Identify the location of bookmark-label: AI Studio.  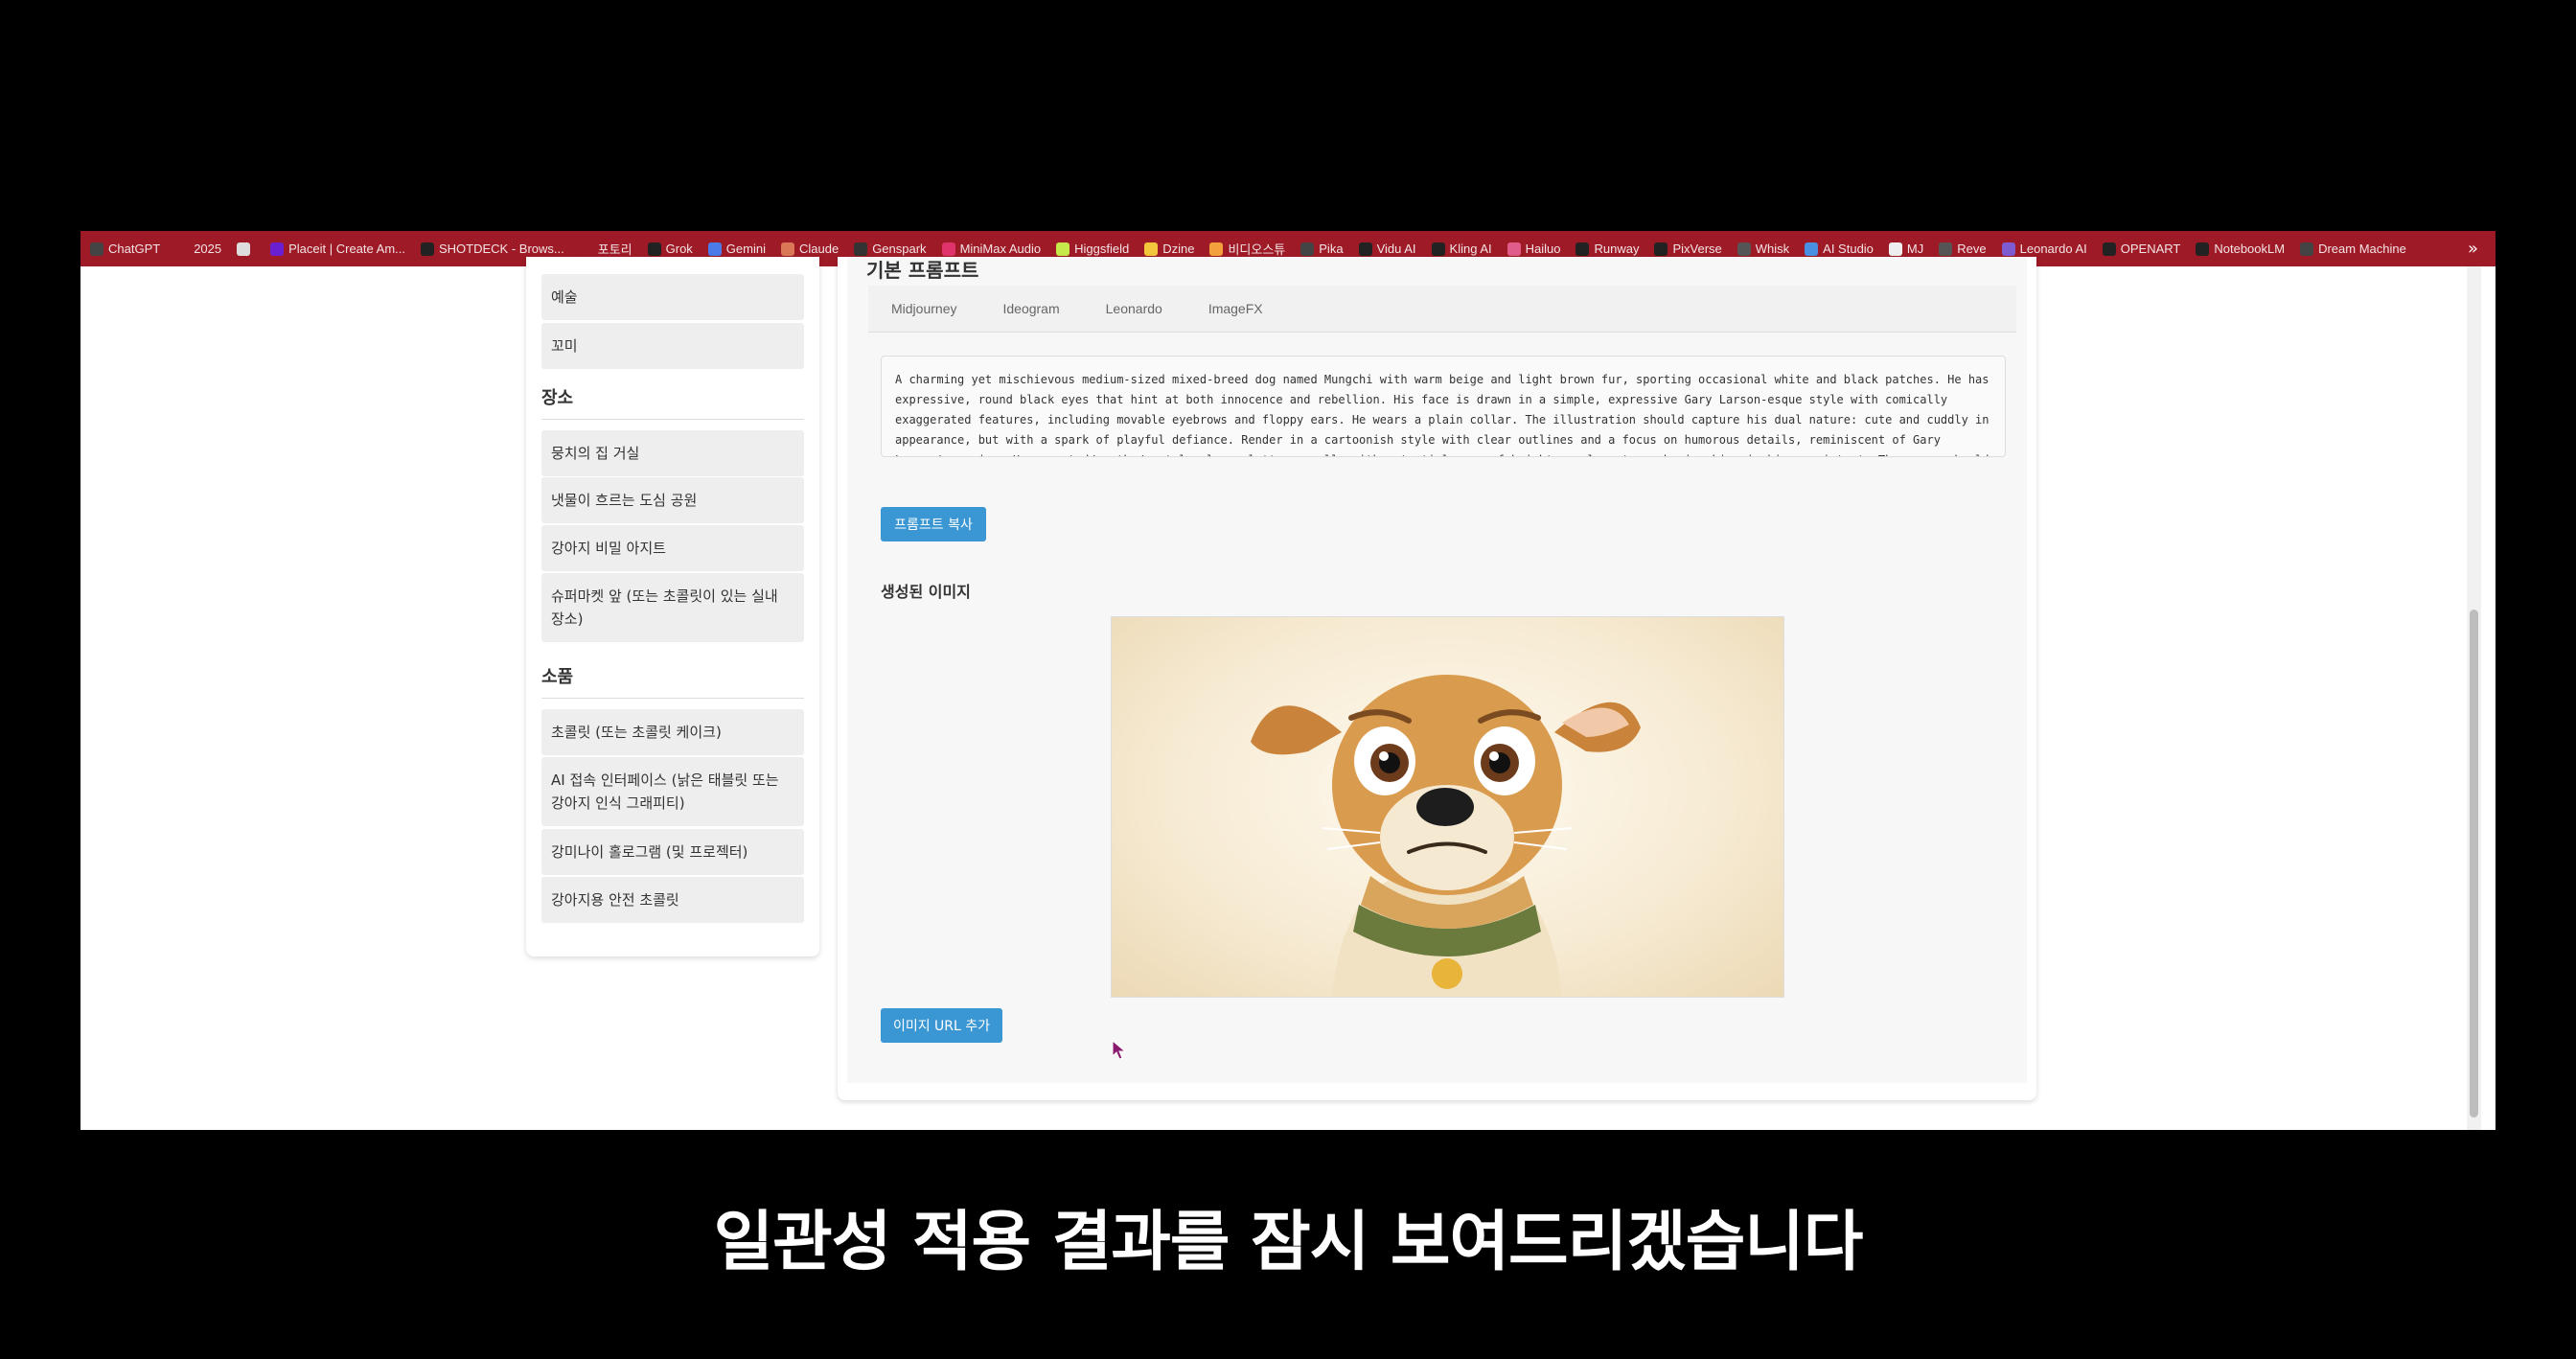
(1848, 249).